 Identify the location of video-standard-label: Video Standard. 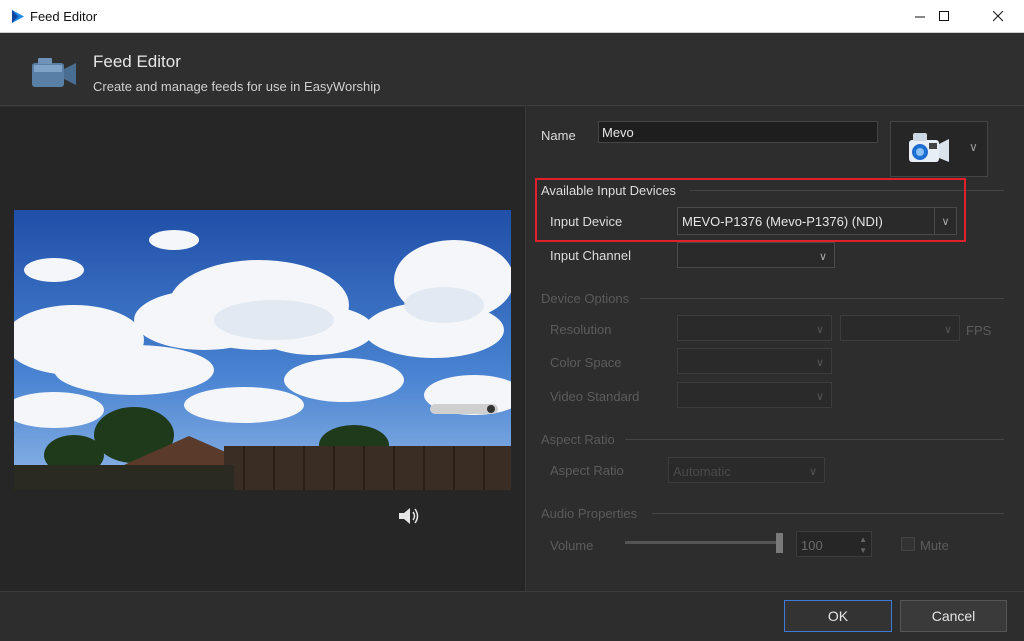
(595, 396).